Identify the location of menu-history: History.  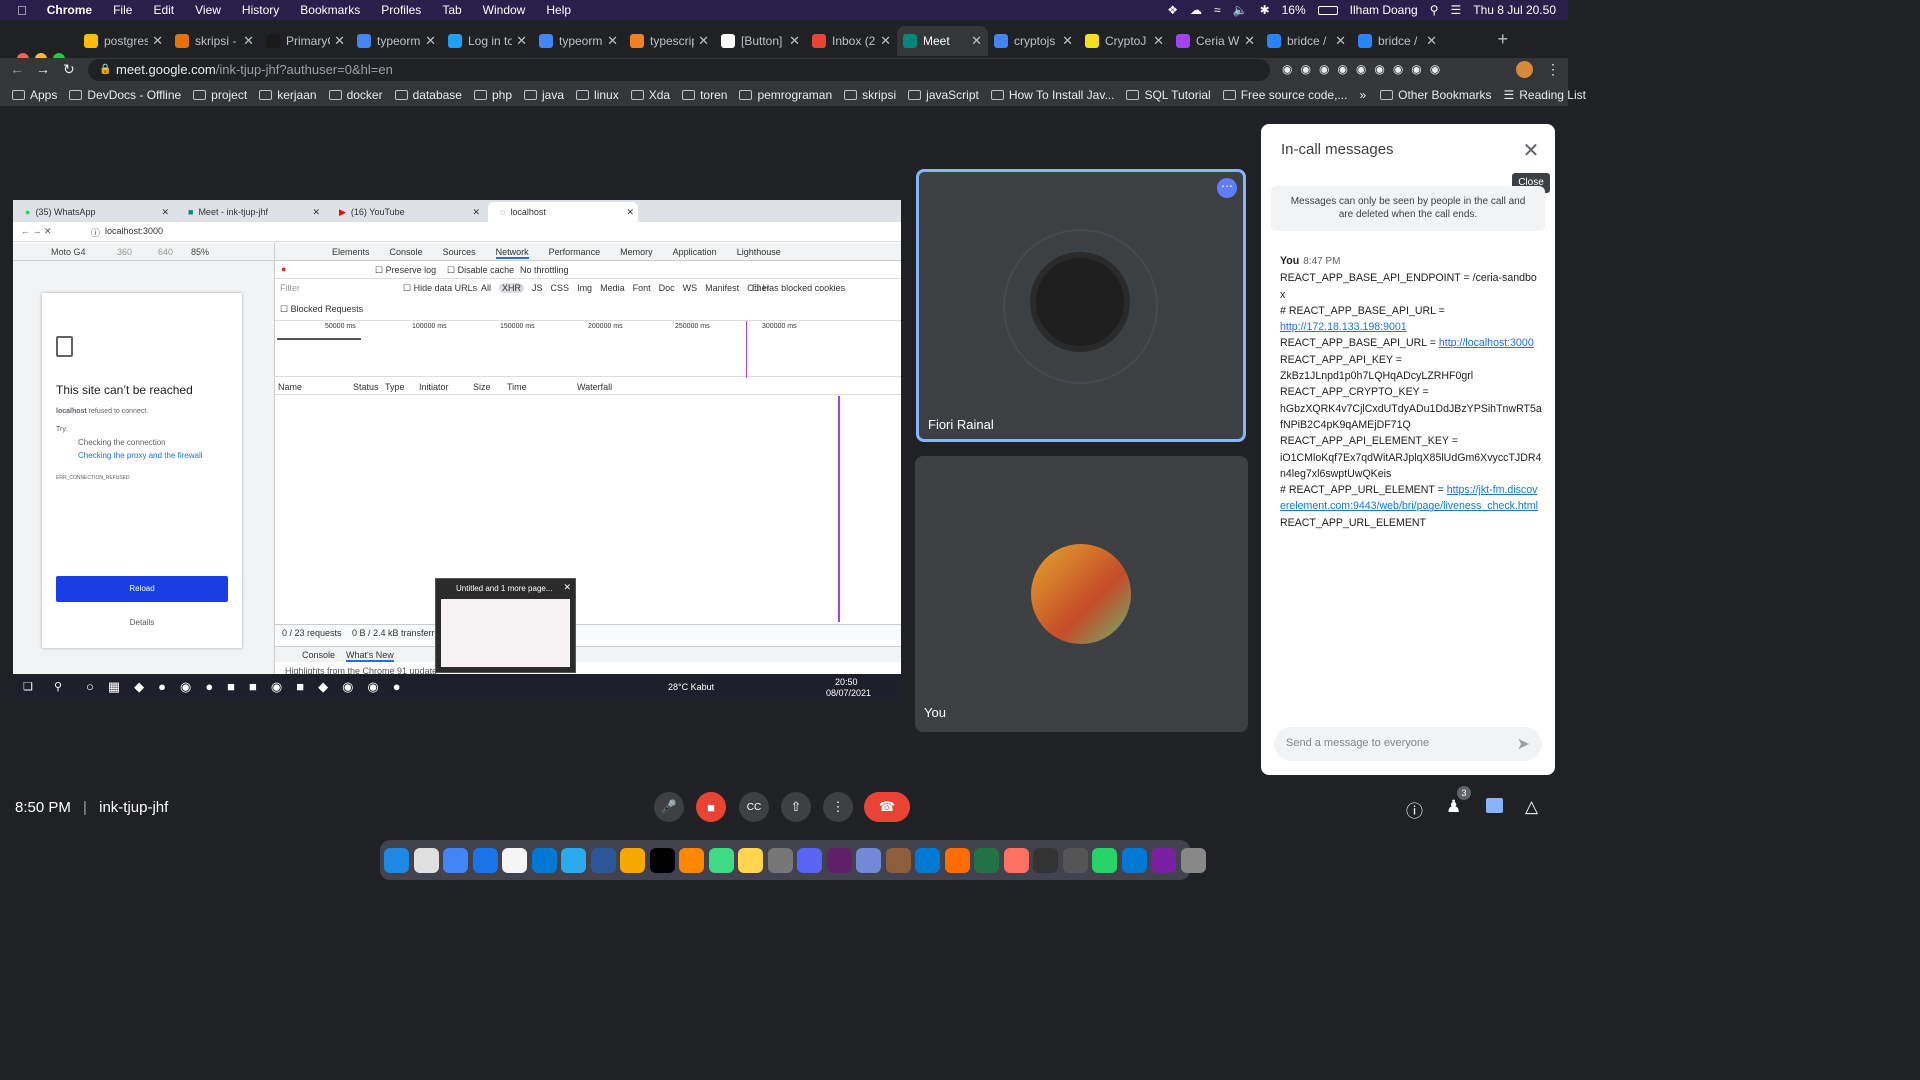
(260, 10).